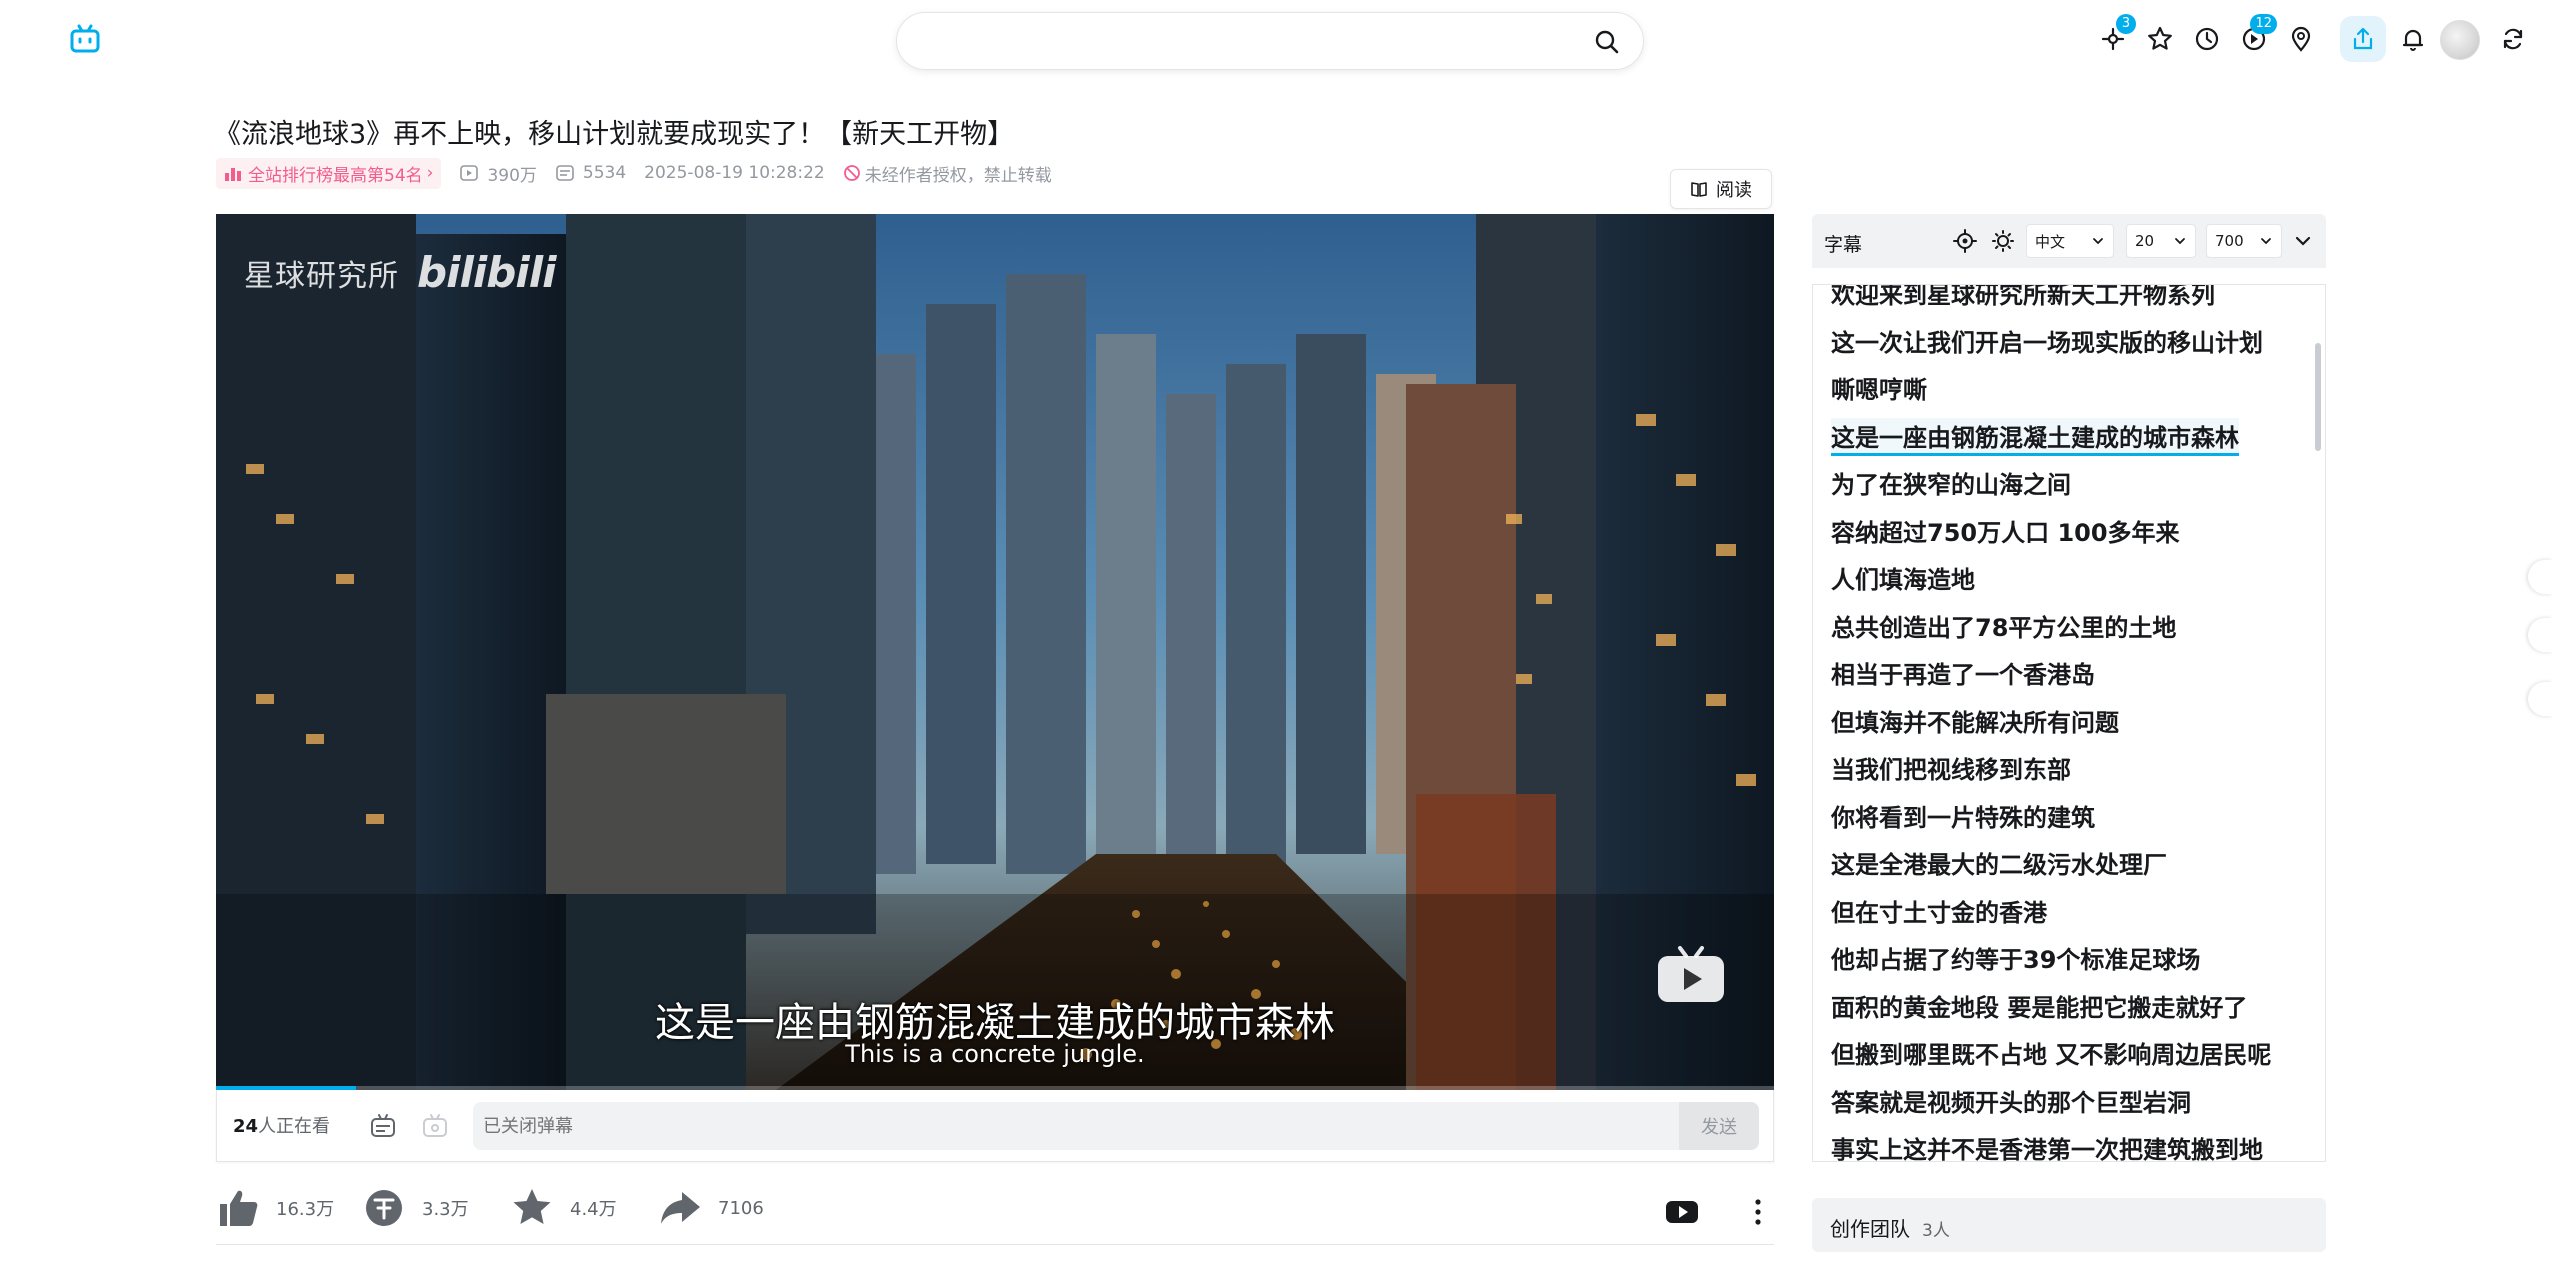 This screenshot has width=2552, height=1274. Describe the element at coordinates (1076, 1126) in the screenshot. I see `danmaku-input` at that location.